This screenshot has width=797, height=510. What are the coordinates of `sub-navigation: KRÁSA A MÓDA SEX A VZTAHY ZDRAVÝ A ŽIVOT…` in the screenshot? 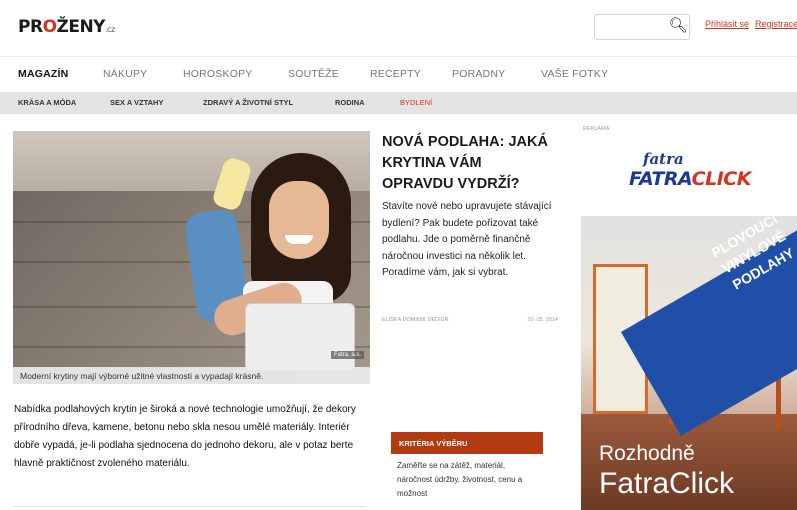 It's located at (398, 103).